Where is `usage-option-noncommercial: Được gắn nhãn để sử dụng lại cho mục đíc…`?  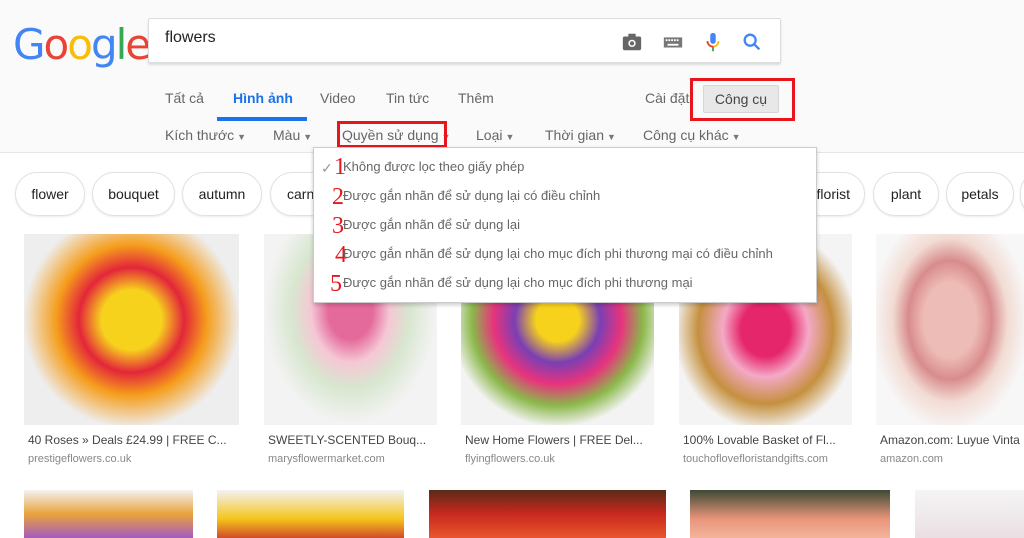 usage-option-noncommercial: Được gắn nhãn để sử dụng lại cho mục đíc… is located at coordinates (518, 282).